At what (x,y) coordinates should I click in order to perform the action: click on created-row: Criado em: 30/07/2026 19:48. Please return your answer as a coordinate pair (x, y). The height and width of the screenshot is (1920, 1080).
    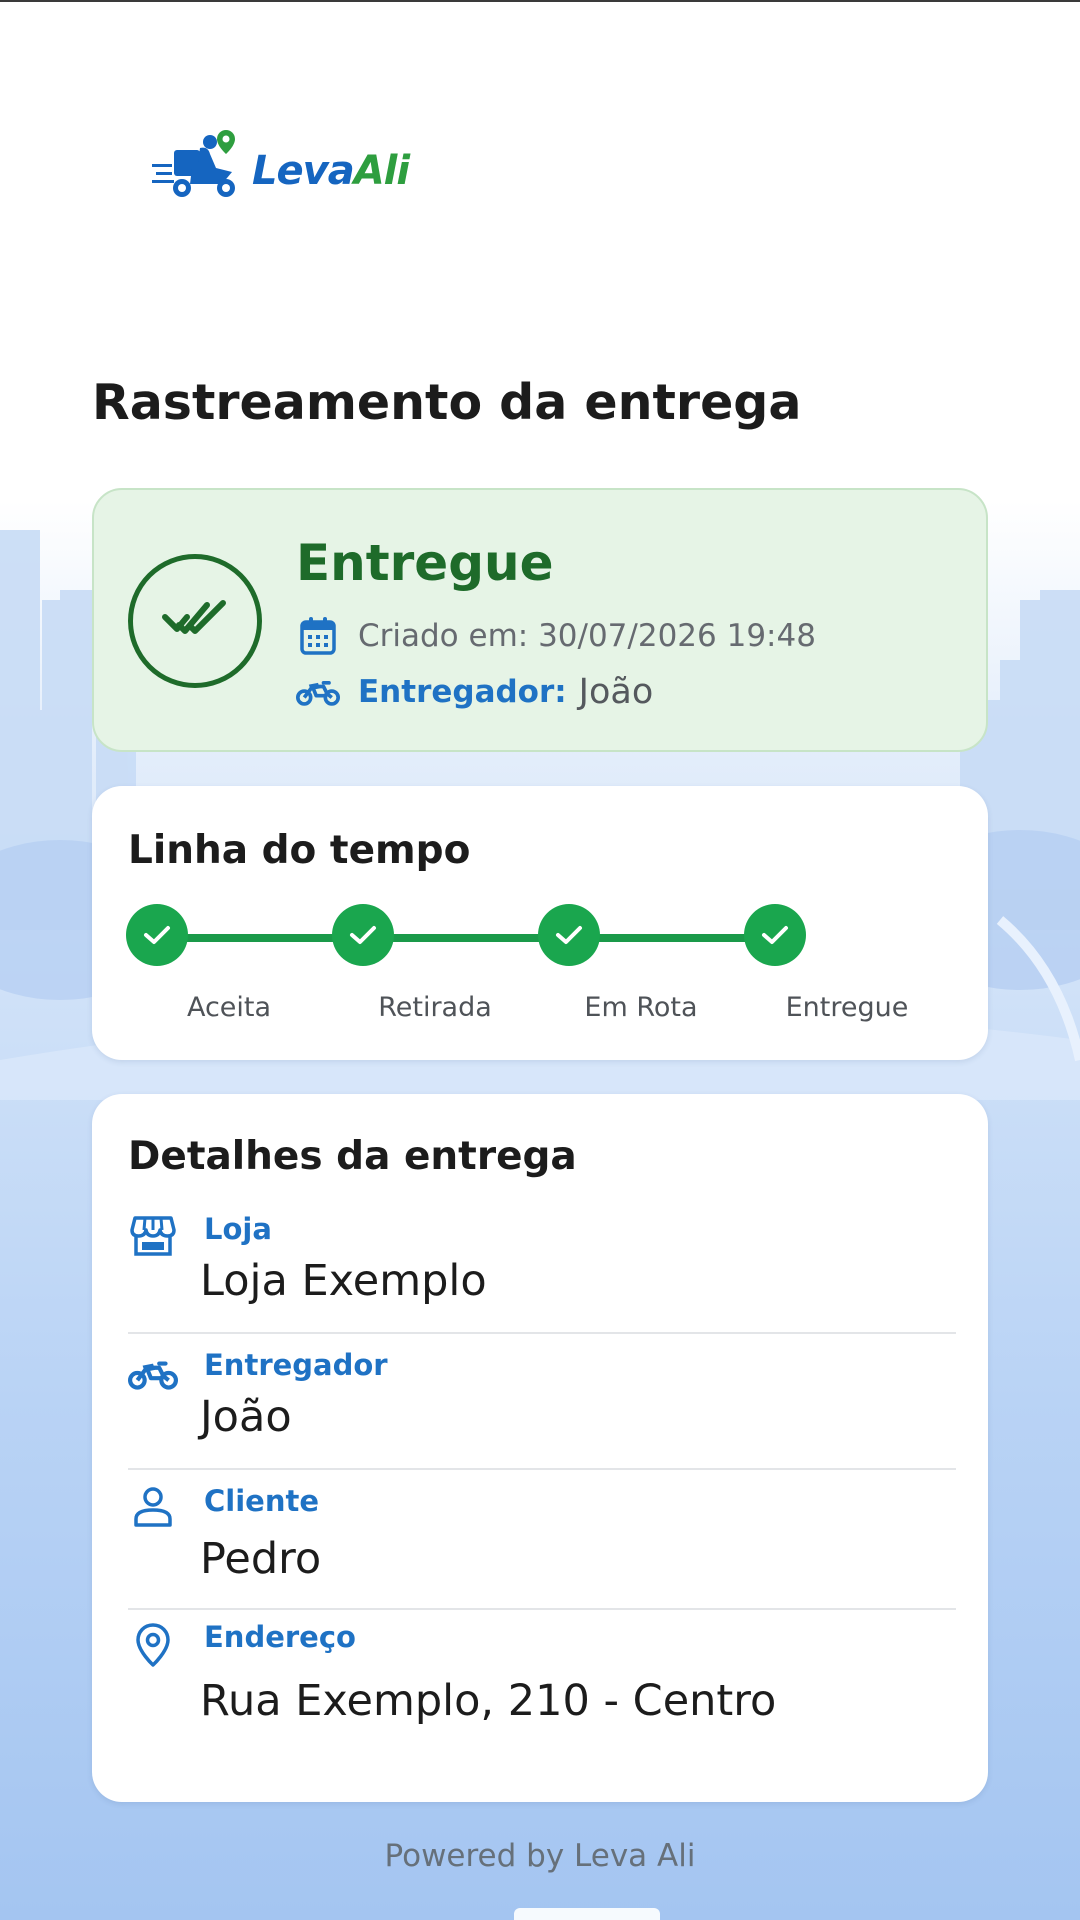
    Looking at the image, I should click on (556, 636).